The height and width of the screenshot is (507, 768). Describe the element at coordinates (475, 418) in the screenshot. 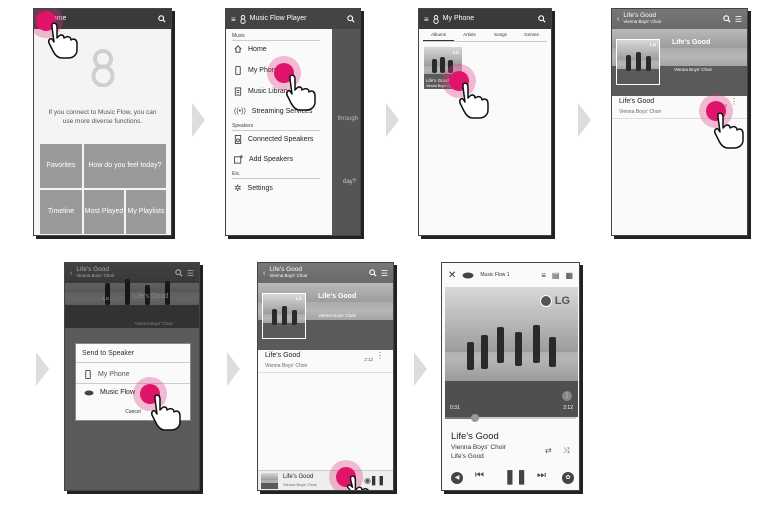

I see `progress-thumb` at that location.